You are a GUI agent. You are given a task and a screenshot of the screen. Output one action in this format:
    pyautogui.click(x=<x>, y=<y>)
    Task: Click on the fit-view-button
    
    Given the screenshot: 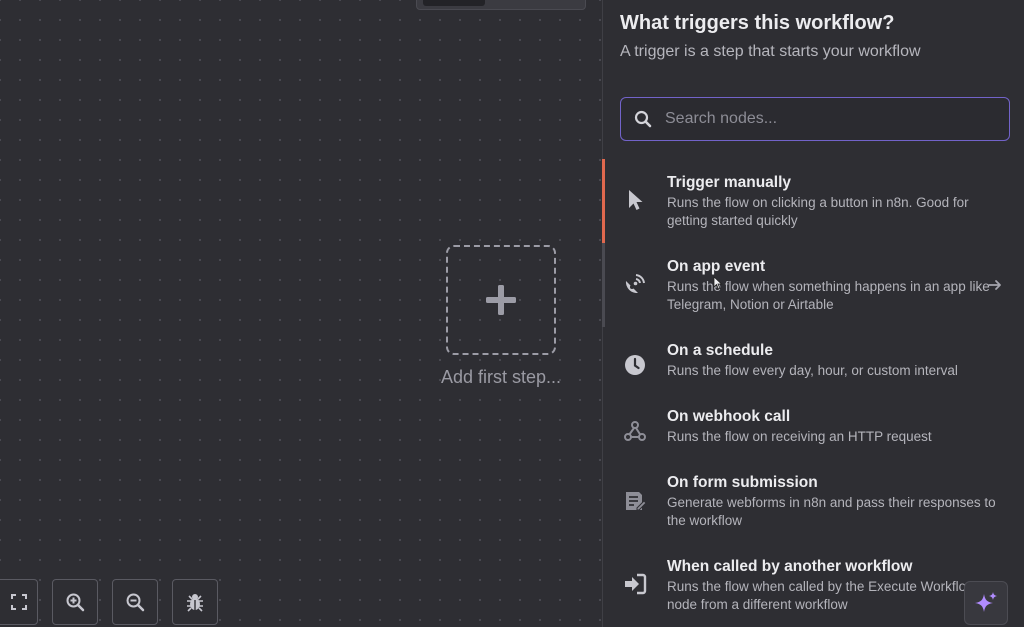 What is the action you would take?
    pyautogui.click(x=19, y=602)
    